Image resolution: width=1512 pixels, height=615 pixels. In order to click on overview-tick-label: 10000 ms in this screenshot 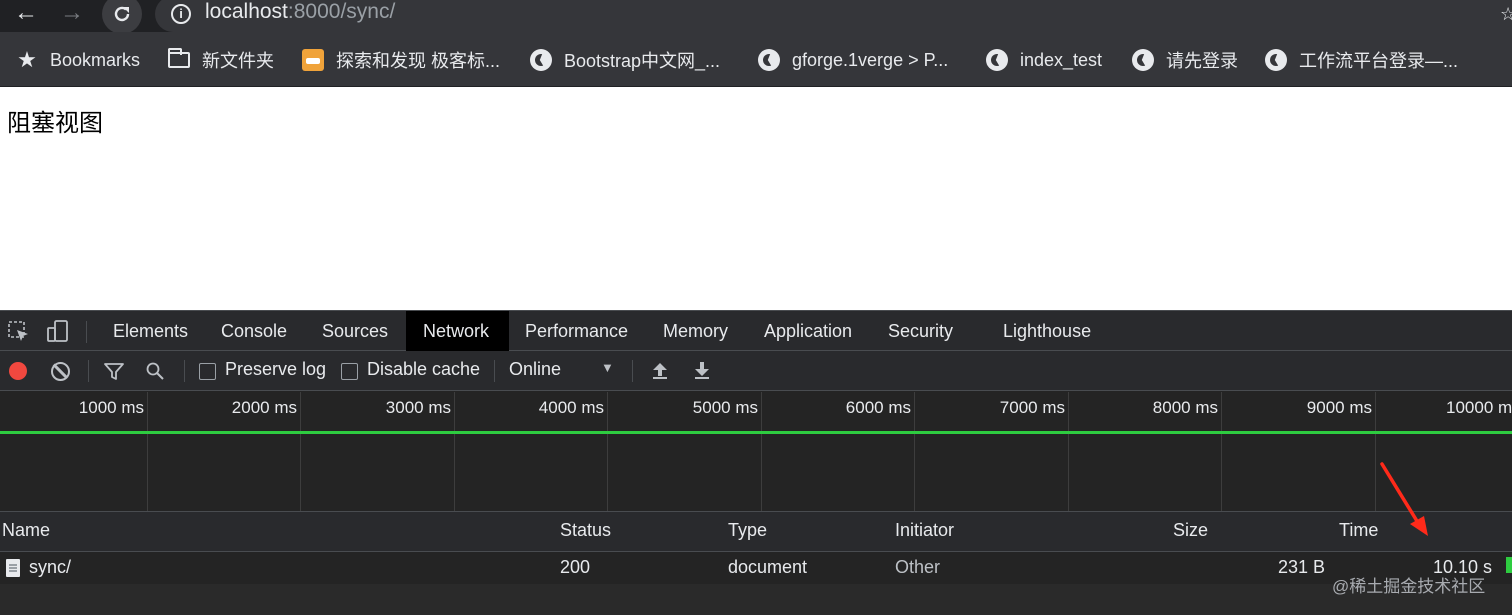, I will do `click(1479, 407)`.